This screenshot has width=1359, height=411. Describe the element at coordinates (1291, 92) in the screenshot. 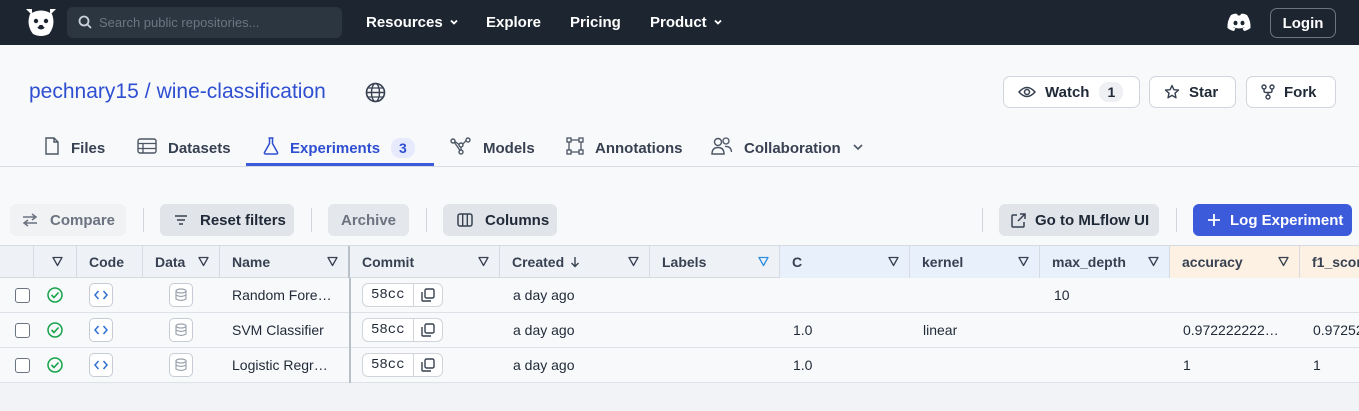

I see `fork-button: Fork` at that location.